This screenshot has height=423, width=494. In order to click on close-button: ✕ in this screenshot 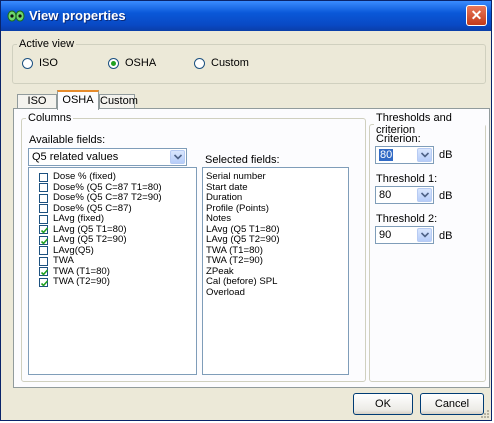, I will do `click(476, 15)`.